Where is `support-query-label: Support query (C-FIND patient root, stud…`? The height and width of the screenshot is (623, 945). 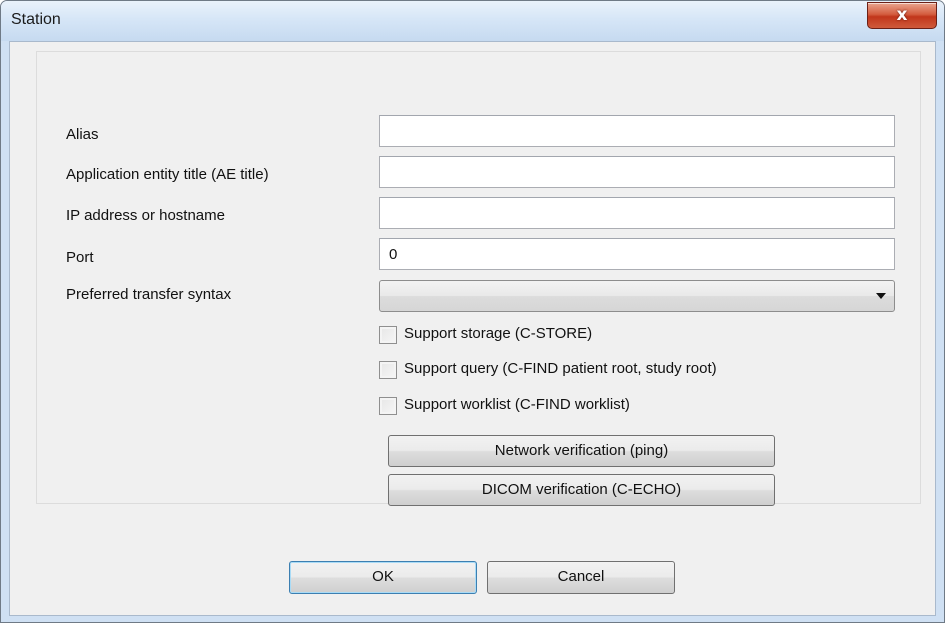 support-query-label: Support query (C-FIND patient root, stud… is located at coordinates (560, 368).